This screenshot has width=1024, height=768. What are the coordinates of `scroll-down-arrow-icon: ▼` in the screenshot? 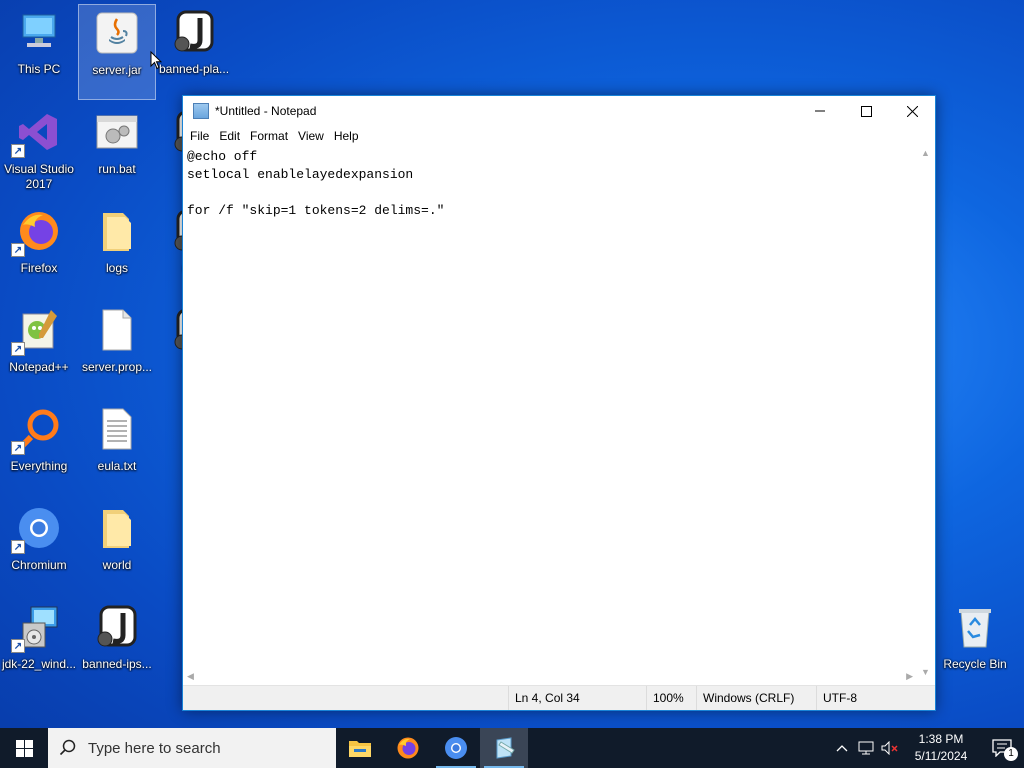 It's located at (925, 672).